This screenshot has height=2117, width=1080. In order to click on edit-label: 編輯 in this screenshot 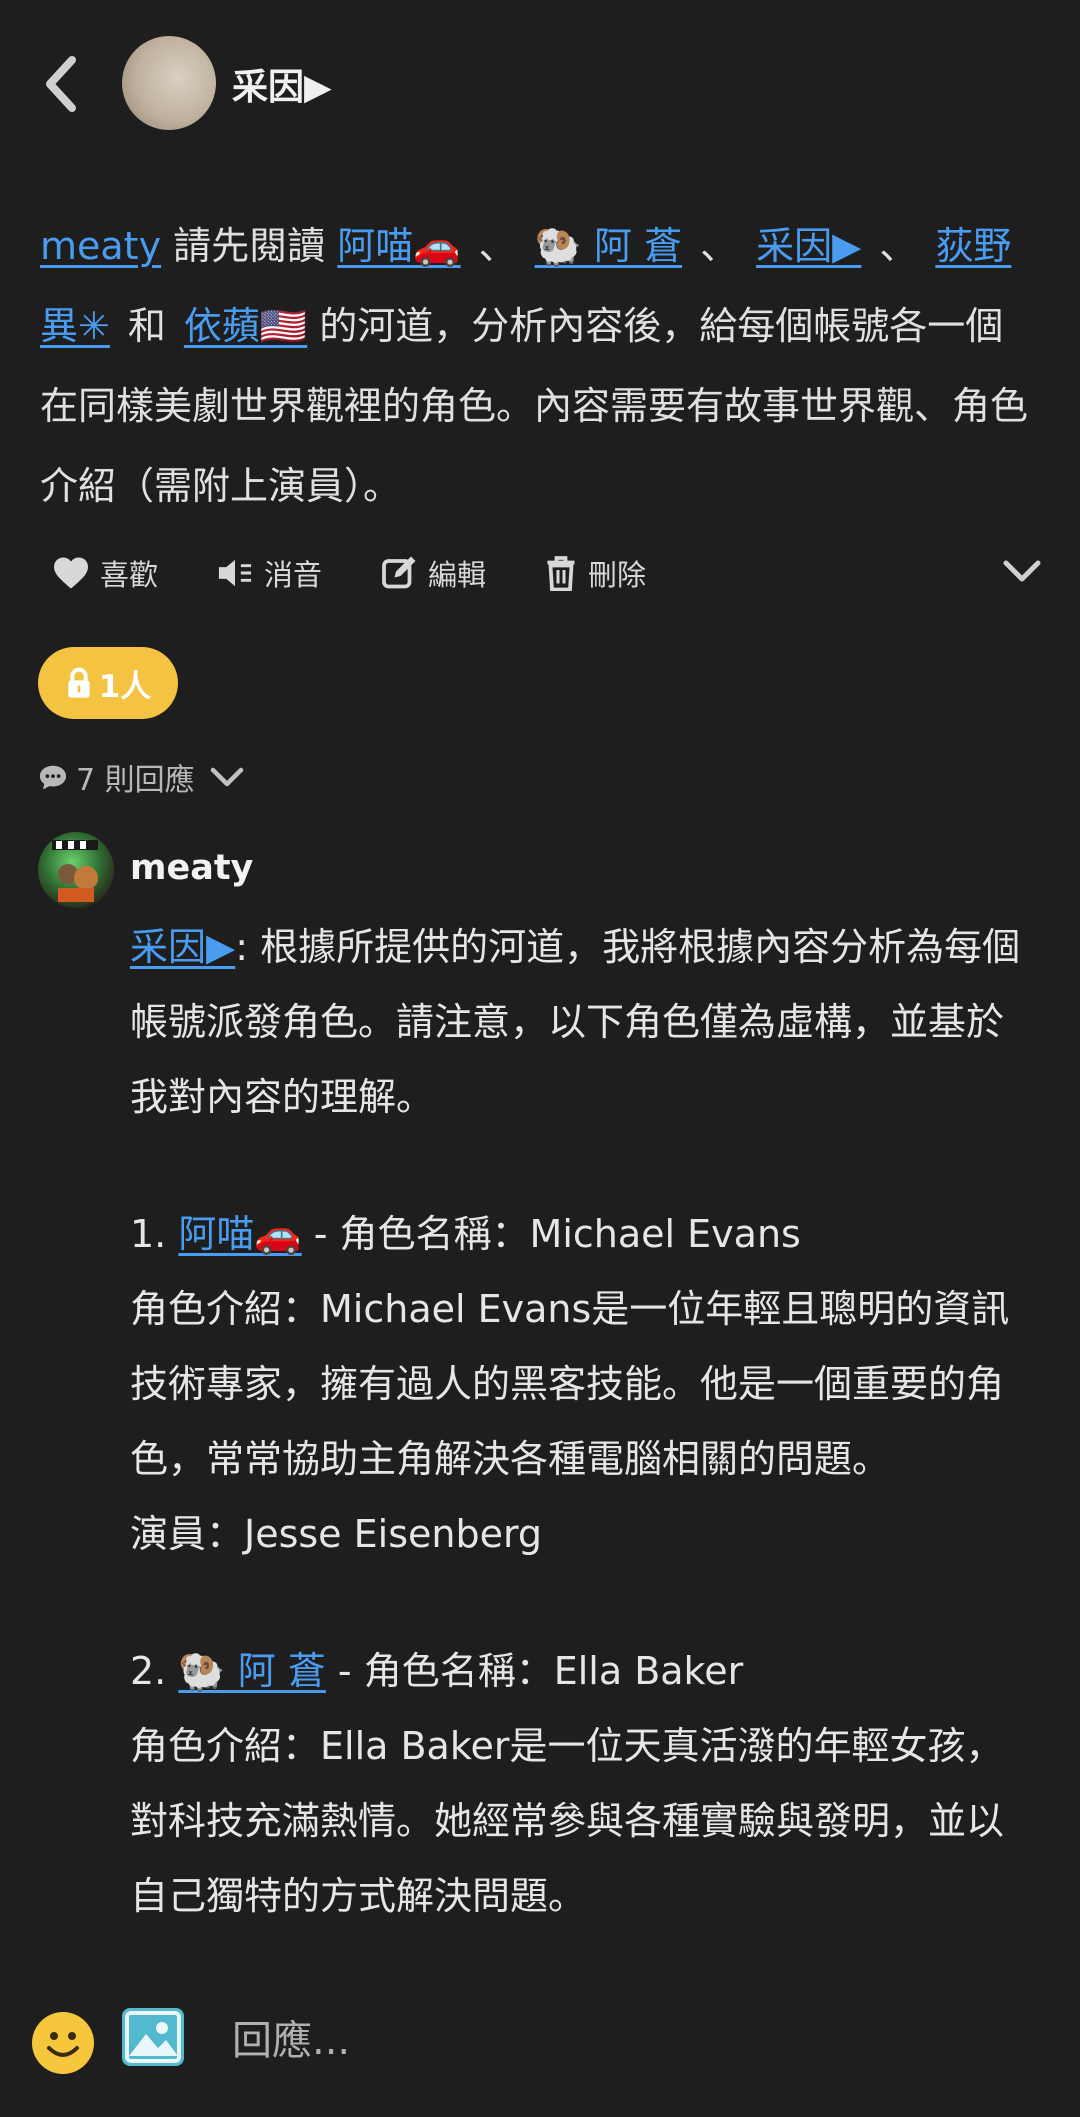, I will do `click(457, 575)`.